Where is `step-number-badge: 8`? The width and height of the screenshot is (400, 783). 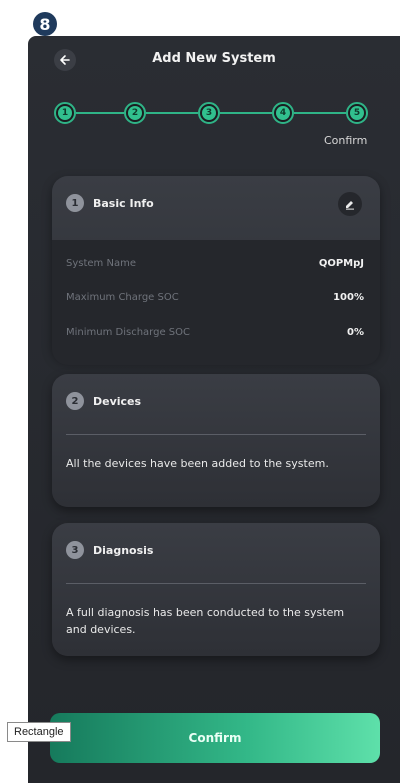 step-number-badge: 8 is located at coordinates (45, 24).